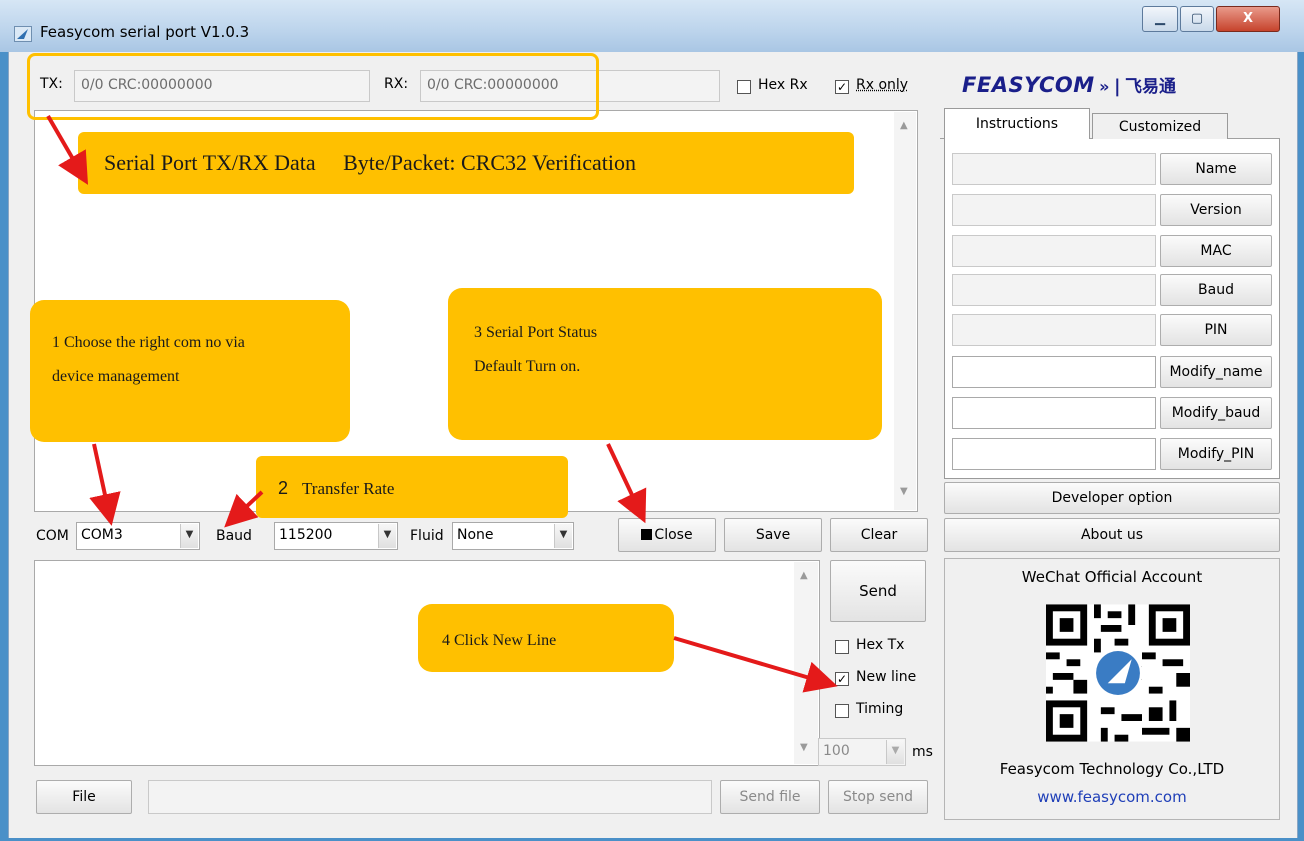  I want to click on logo-cn-text: 飞易通, so click(1150, 87).